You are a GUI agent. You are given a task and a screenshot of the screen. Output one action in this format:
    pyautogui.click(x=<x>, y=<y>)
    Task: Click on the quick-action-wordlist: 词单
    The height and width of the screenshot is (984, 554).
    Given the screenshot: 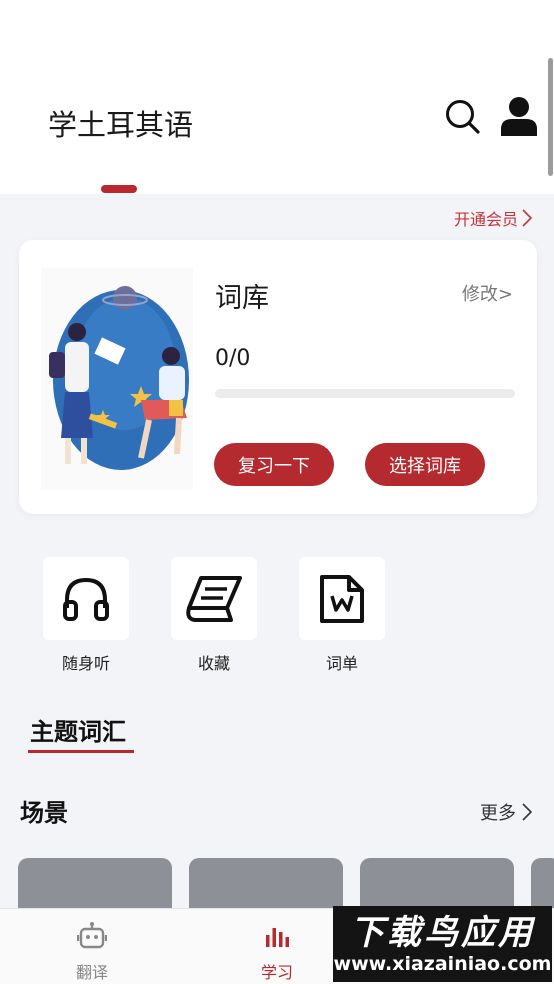 What is the action you would take?
    pyautogui.click(x=342, y=615)
    